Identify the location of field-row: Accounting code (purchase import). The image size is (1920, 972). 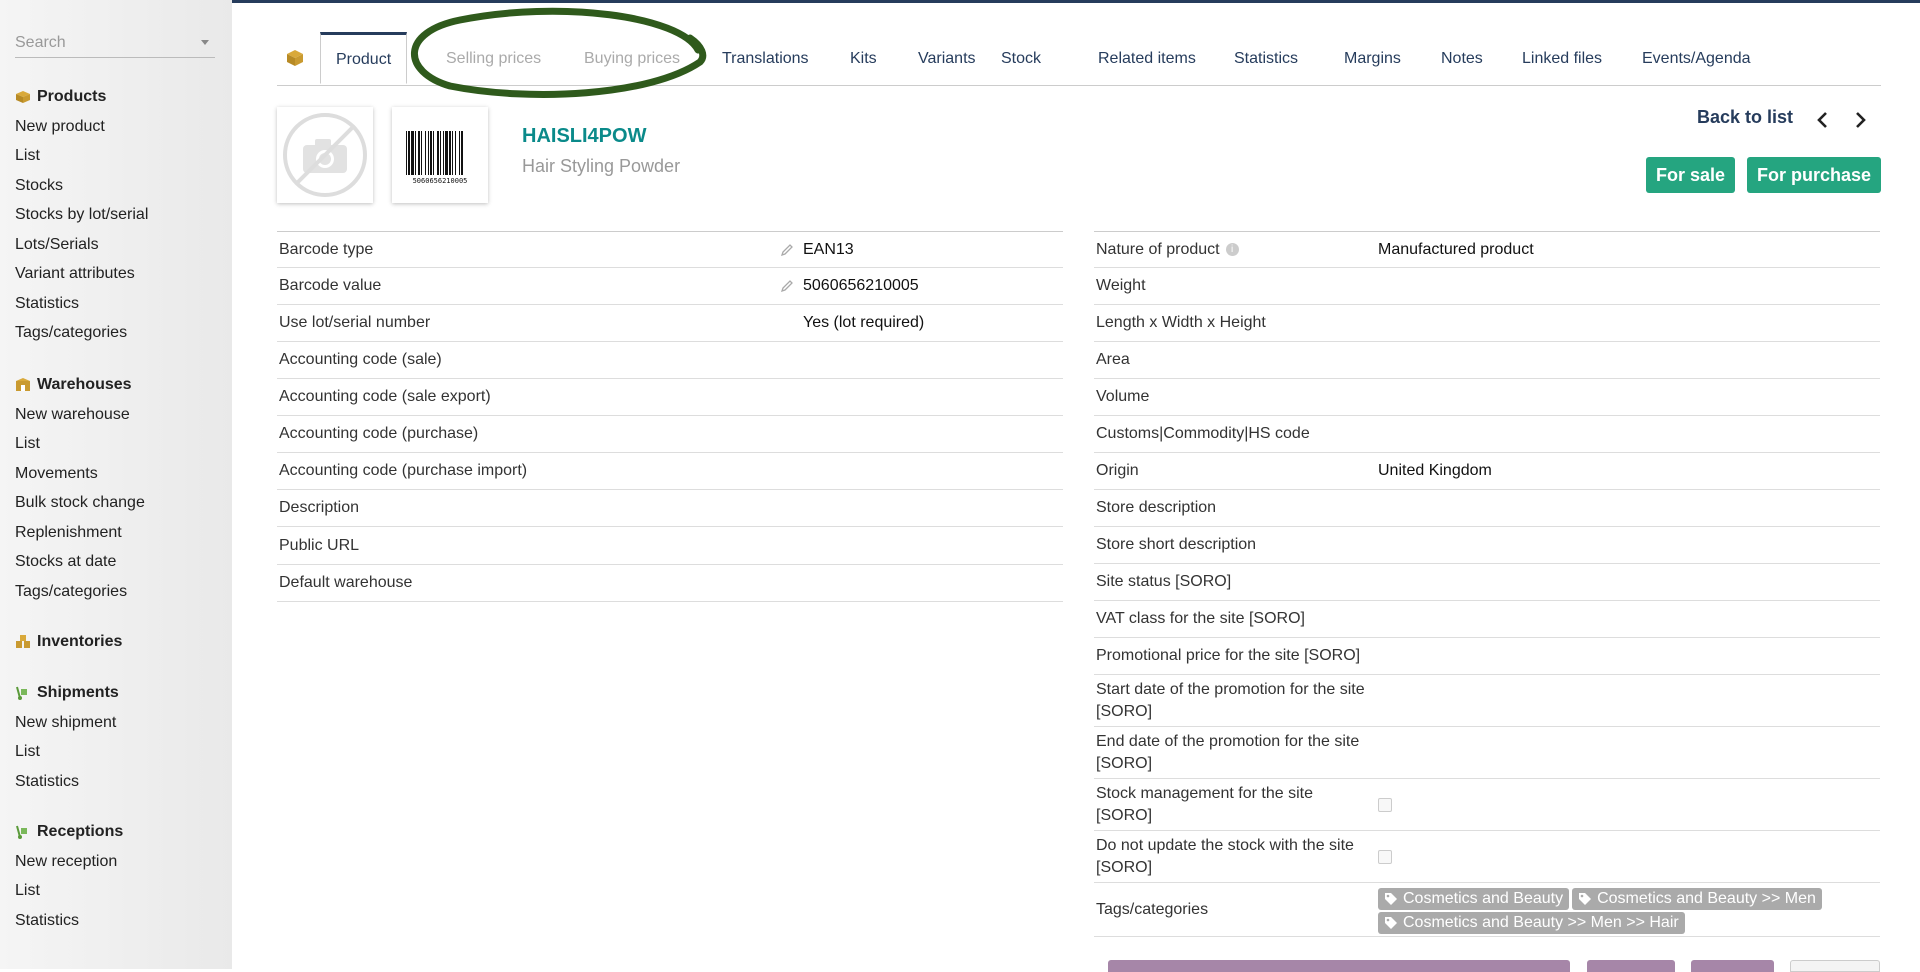
(670, 471).